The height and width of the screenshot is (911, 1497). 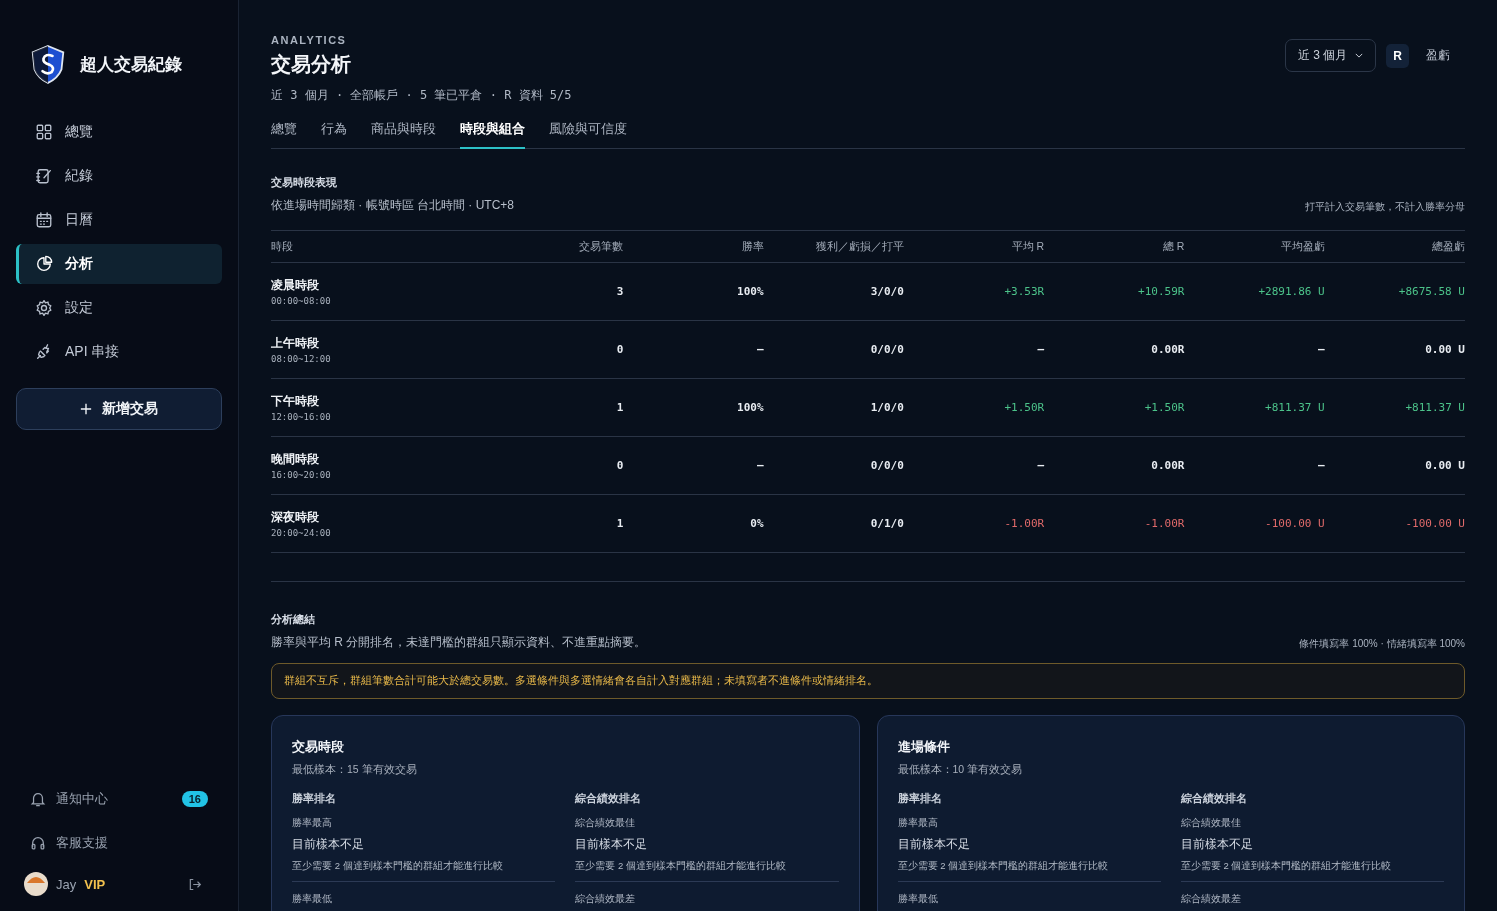 I want to click on section-title: 分析總結, so click(x=293, y=619).